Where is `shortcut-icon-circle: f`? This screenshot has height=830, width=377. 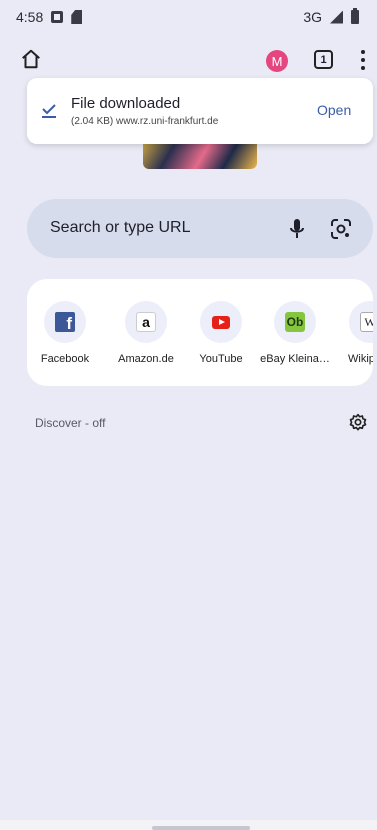 shortcut-icon-circle: f is located at coordinates (65, 322).